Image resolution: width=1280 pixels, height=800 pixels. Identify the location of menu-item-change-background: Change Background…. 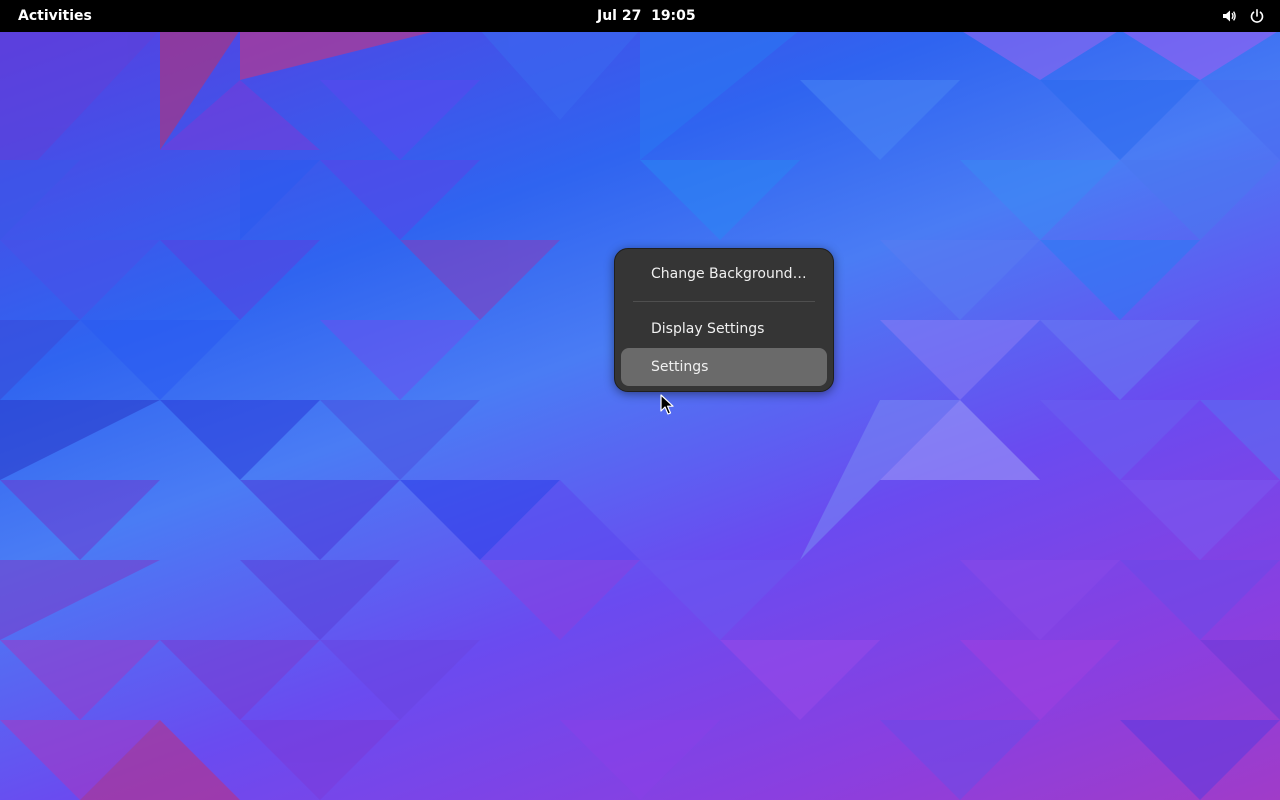
(724, 274).